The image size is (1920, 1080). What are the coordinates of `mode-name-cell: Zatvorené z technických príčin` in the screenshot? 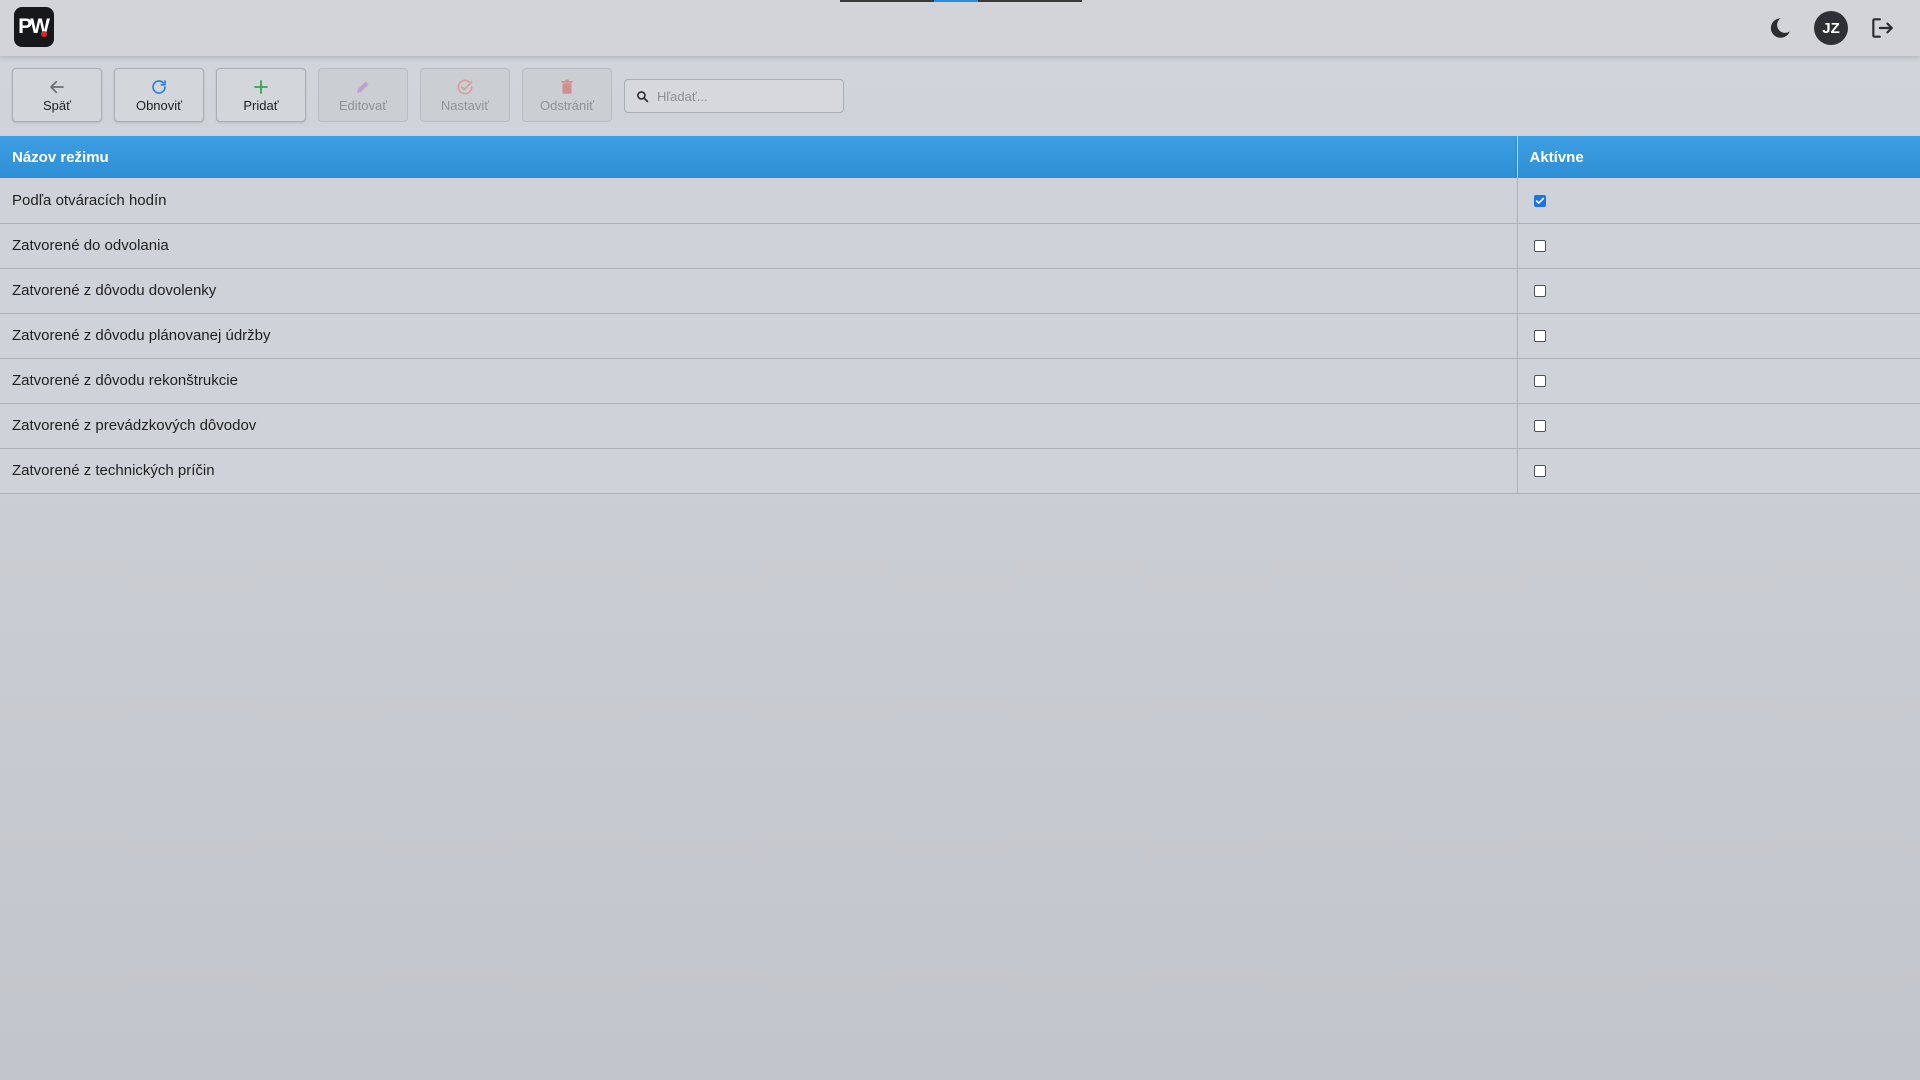 It's located at (759, 471).